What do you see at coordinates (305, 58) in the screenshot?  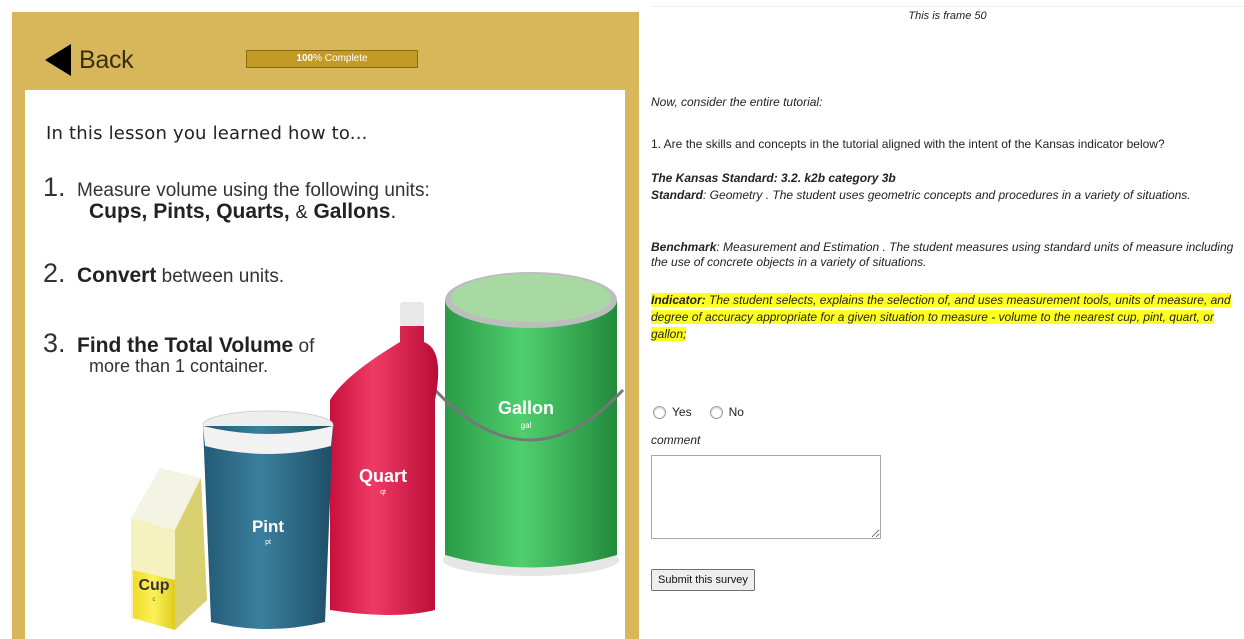 I see `progress-value: 100` at bounding box center [305, 58].